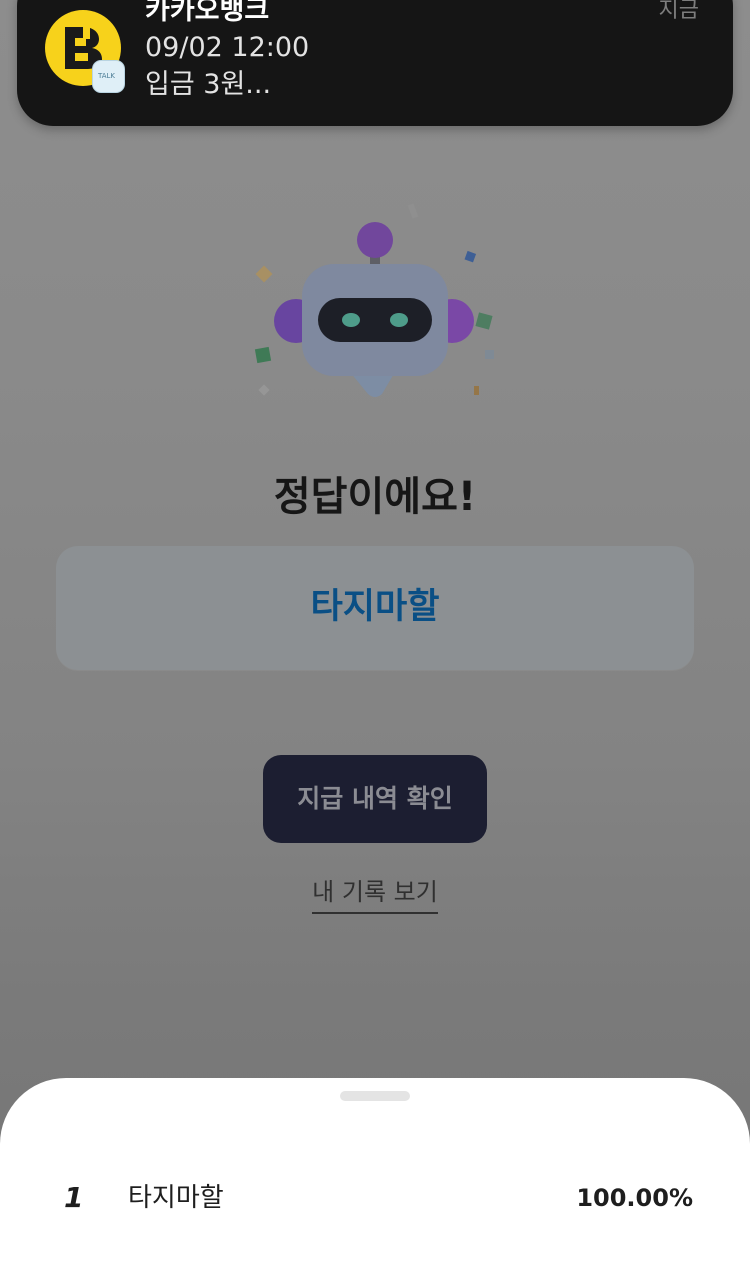 Image resolution: width=750 pixels, height=1287 pixels. I want to click on my-records-link: 내 기록 보기, so click(375, 895).